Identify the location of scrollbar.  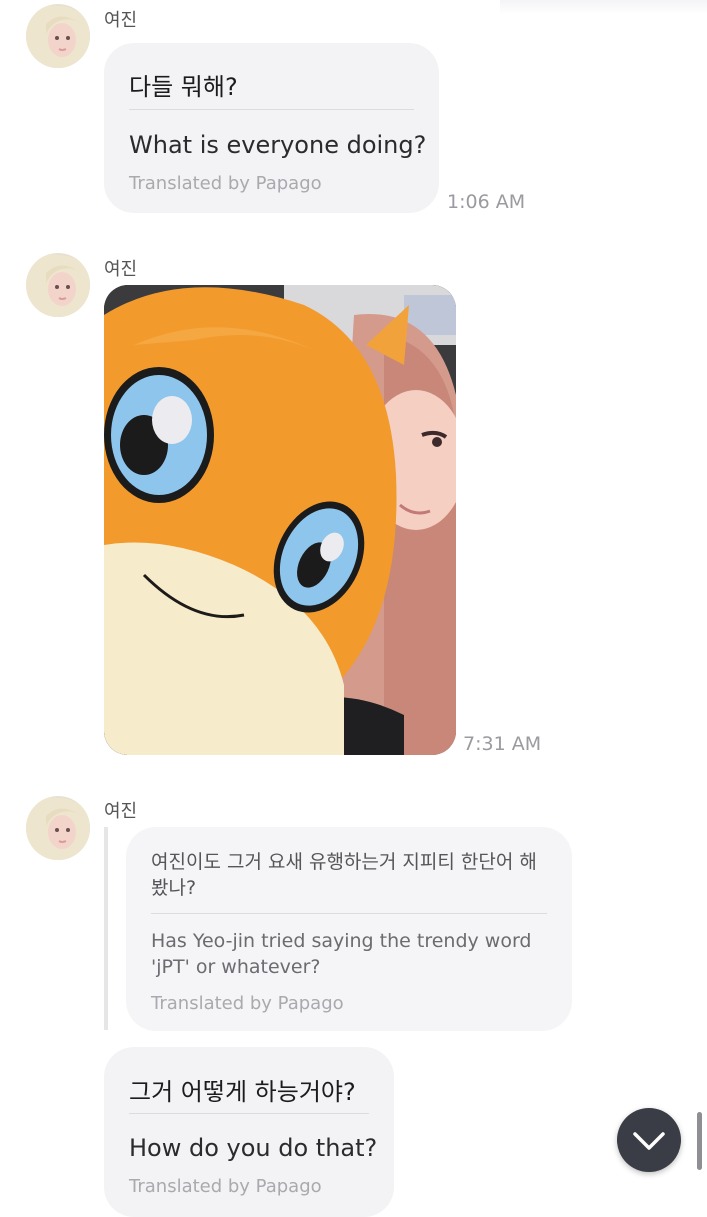
(699, 1141).